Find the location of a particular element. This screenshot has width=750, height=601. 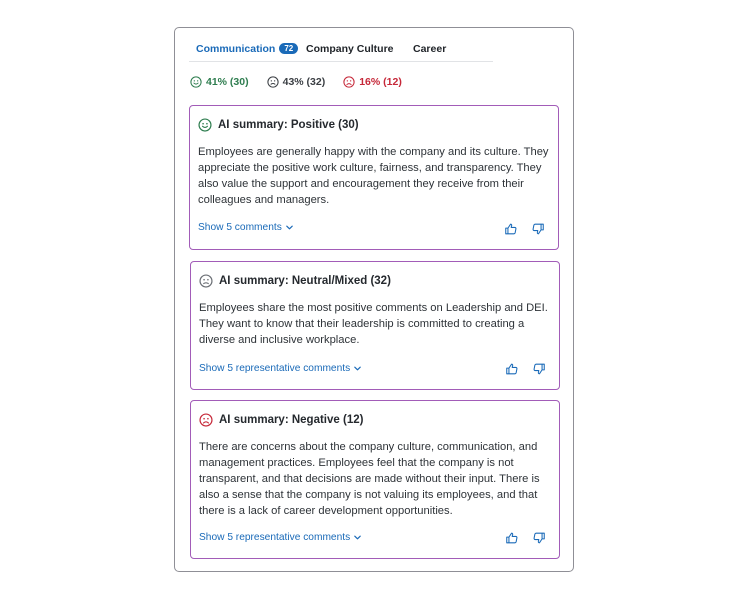

tab-career: Career is located at coordinates (429, 49).